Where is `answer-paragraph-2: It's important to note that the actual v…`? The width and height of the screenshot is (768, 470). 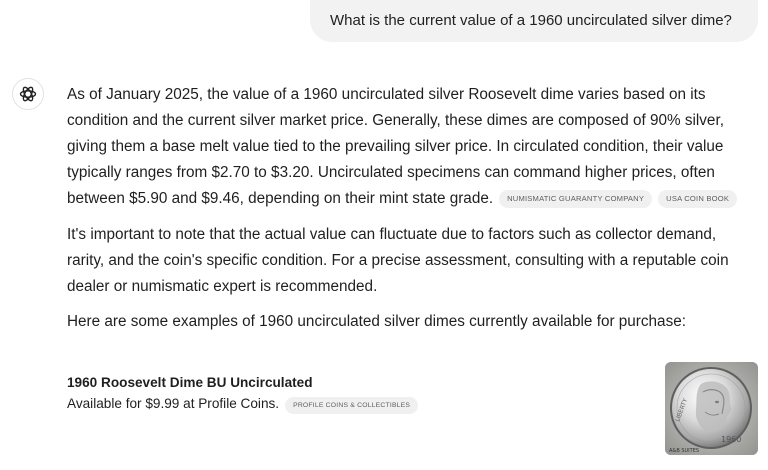 answer-paragraph-2: It's important to note that the actual v… is located at coordinates (398, 260).